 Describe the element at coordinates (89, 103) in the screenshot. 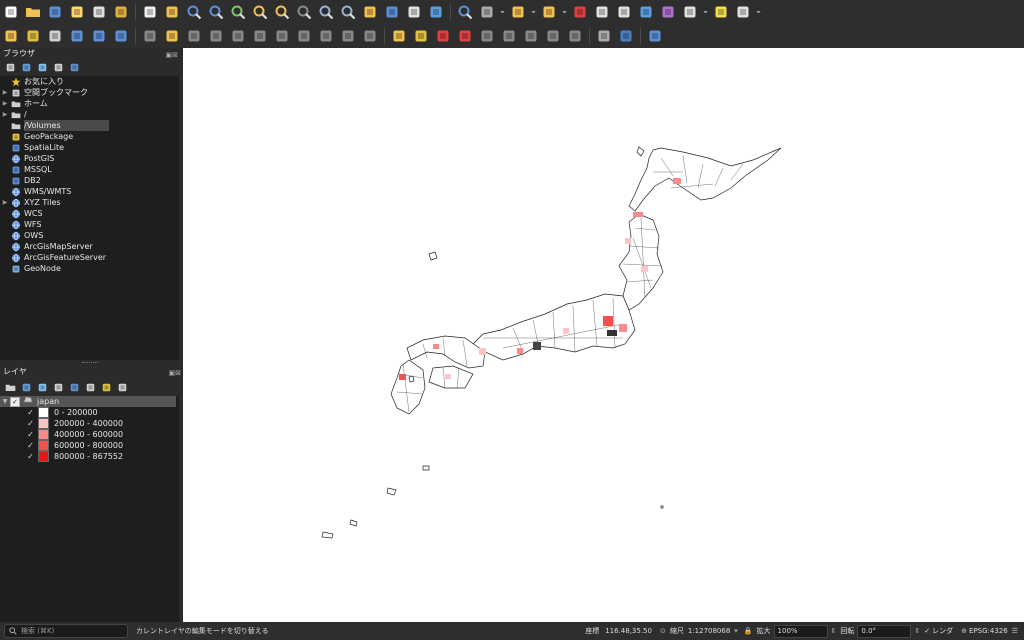

I see `browser-item: ▶ ホーム` at that location.